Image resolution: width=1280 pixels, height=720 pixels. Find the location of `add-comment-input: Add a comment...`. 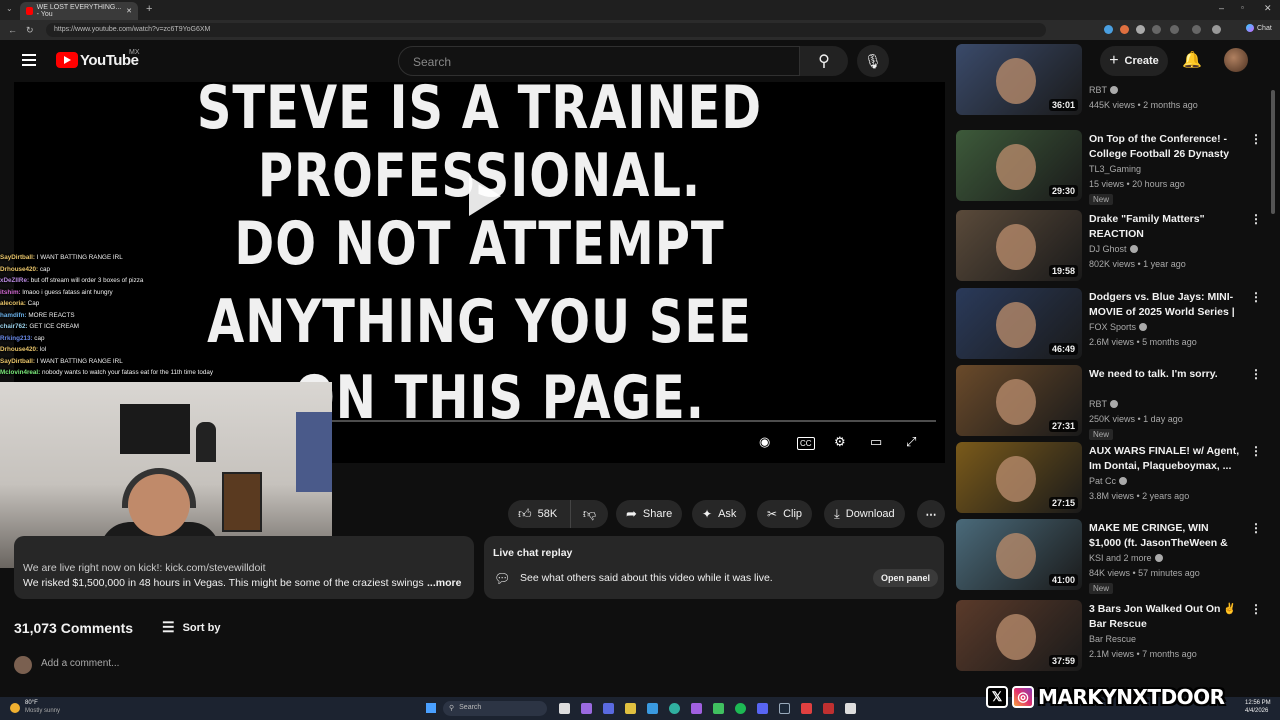

add-comment-input: Add a comment... is located at coordinates (80, 663).